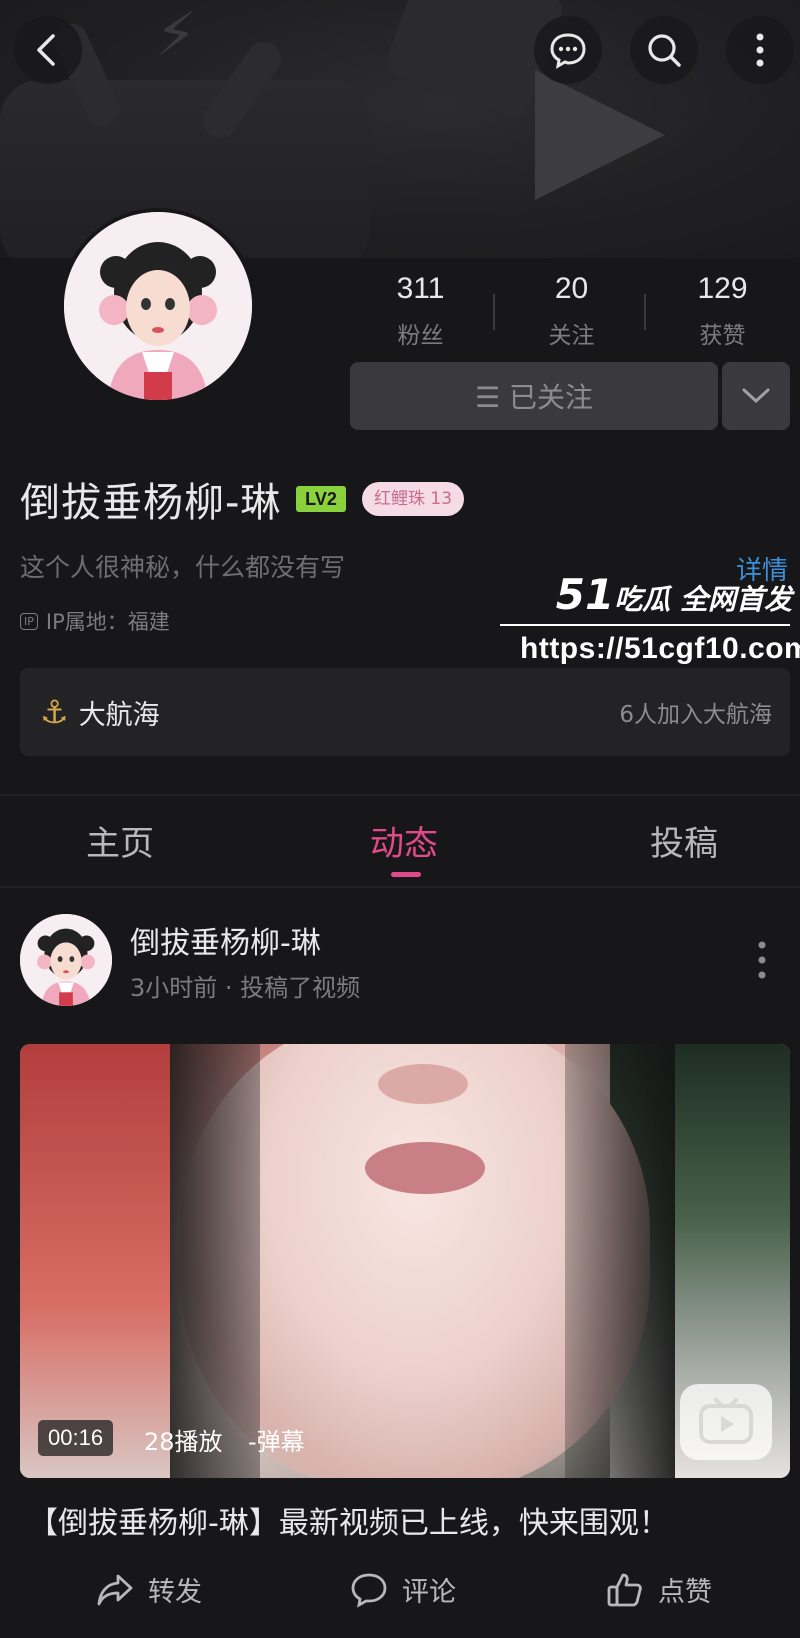 The width and height of the screenshot is (800, 1638). I want to click on post-meta: 3小时前 · 投稿了视频, so click(245, 988).